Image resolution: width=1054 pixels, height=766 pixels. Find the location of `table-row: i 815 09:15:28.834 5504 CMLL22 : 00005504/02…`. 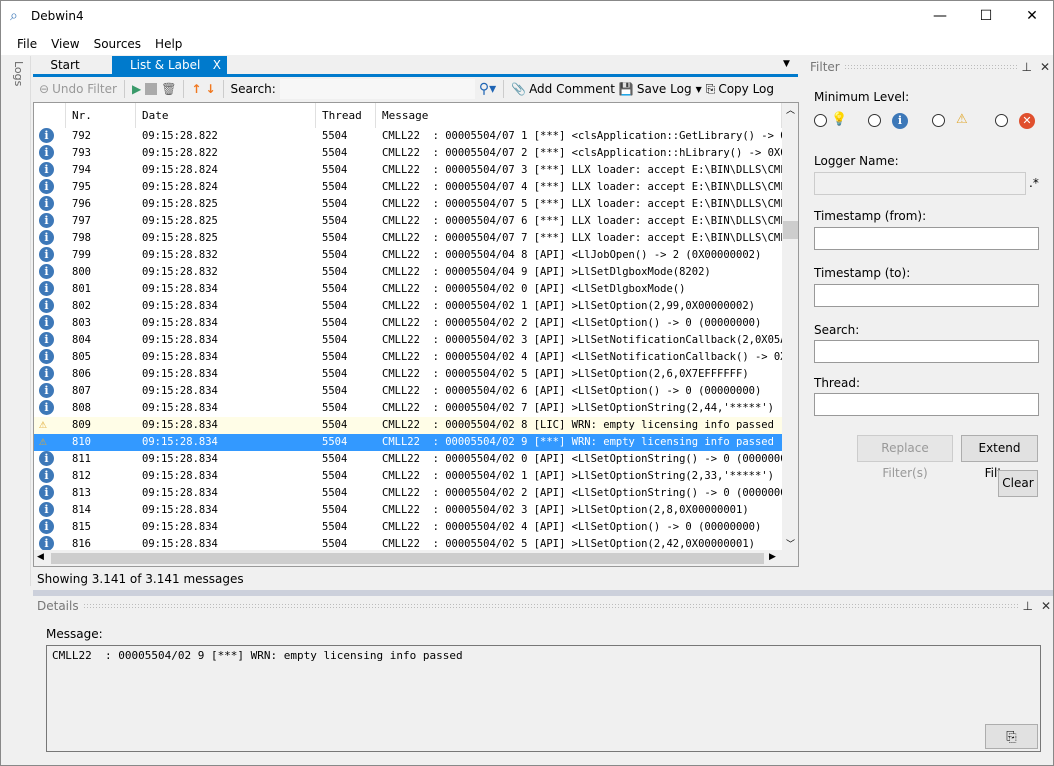

table-row: i 815 09:15:28.834 5504 CMLL22 : 00005504/02… is located at coordinates (408, 527).